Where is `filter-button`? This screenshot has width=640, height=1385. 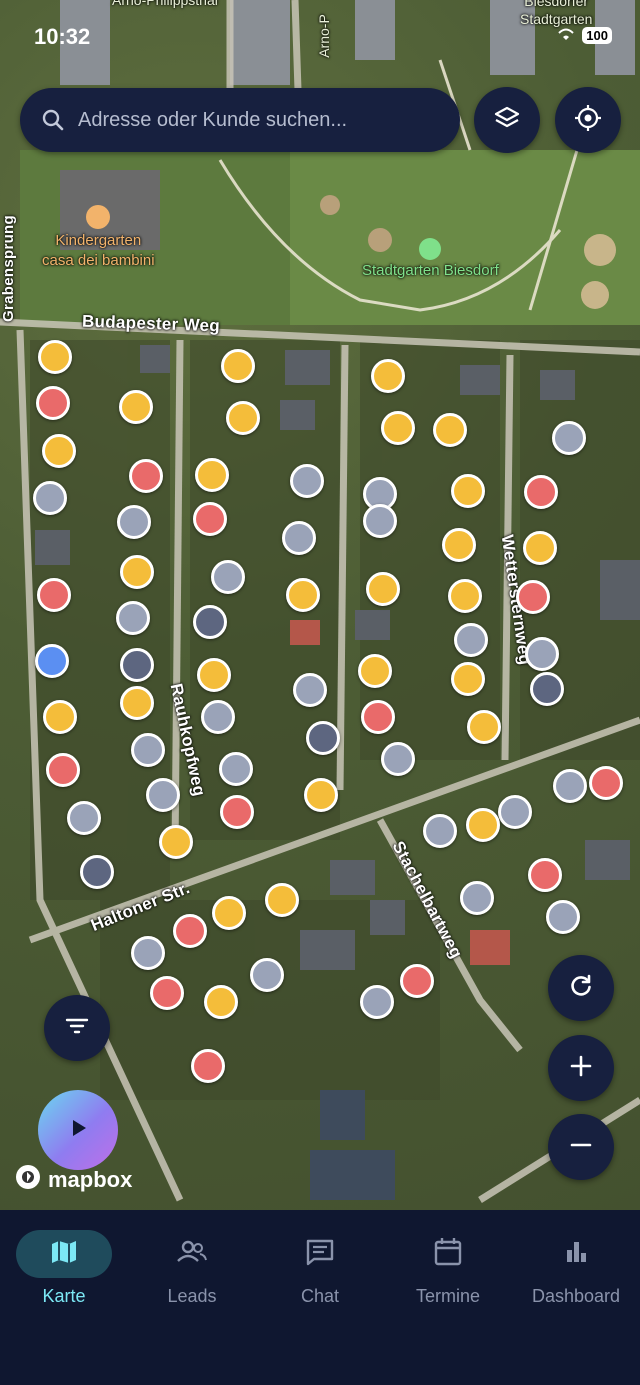 filter-button is located at coordinates (77, 1028).